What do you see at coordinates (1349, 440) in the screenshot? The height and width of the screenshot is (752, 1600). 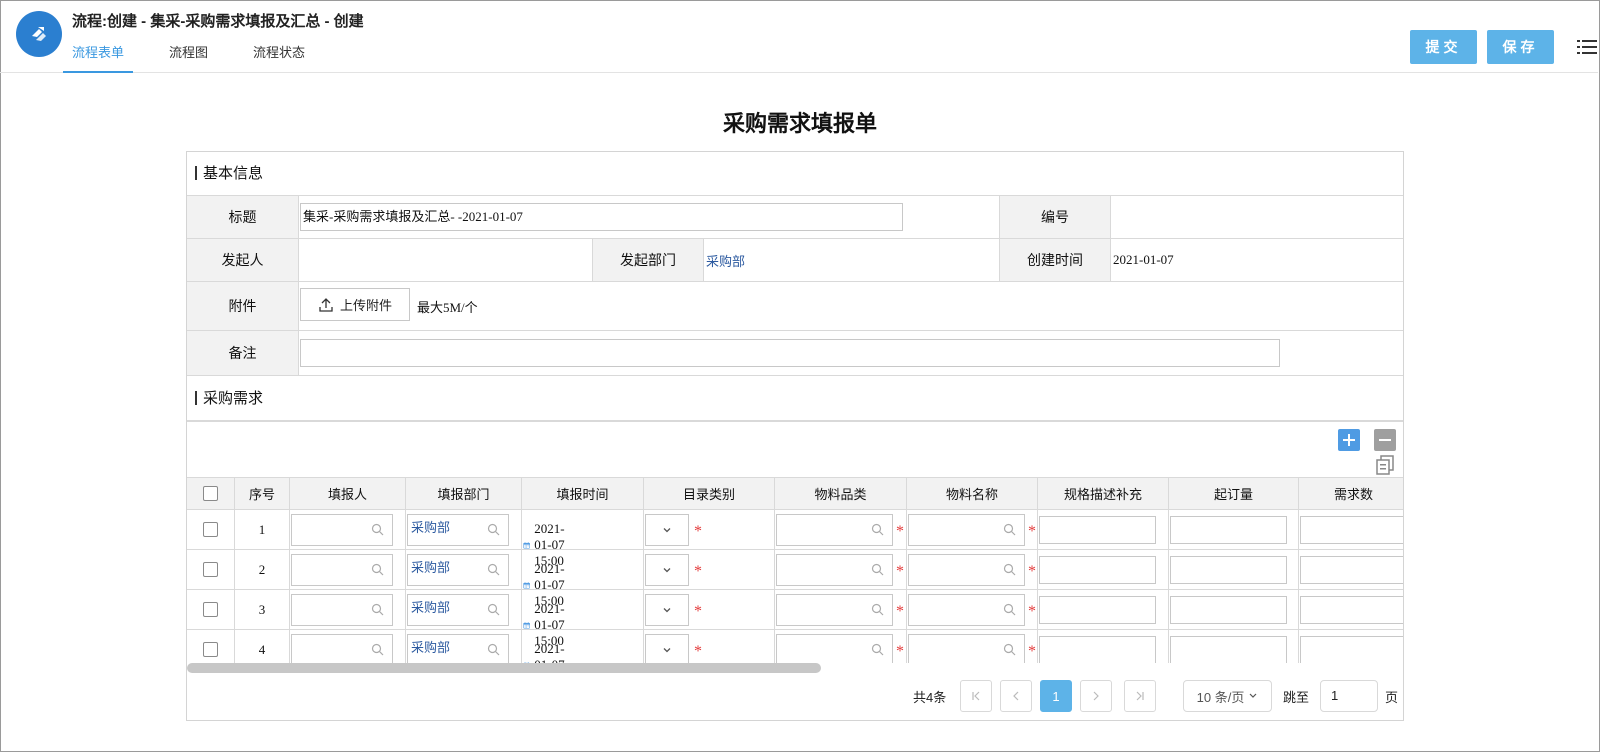 I see `add-row-icon` at bounding box center [1349, 440].